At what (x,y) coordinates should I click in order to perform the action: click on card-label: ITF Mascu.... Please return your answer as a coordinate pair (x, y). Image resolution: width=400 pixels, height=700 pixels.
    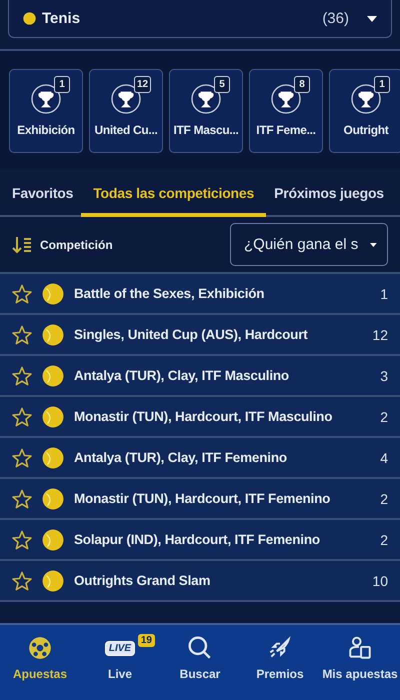
    Looking at the image, I should click on (206, 130).